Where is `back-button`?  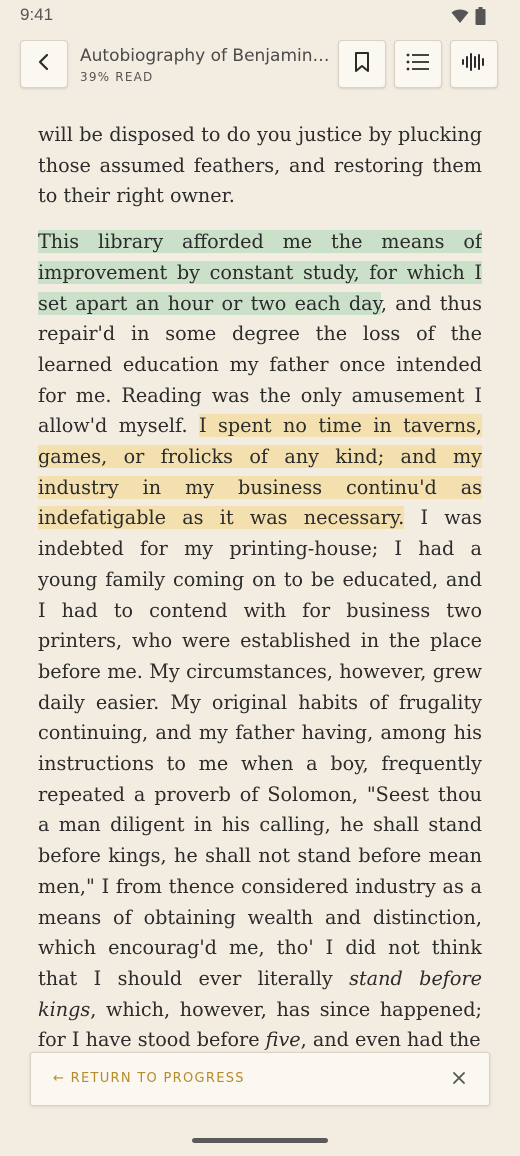 back-button is located at coordinates (44, 64).